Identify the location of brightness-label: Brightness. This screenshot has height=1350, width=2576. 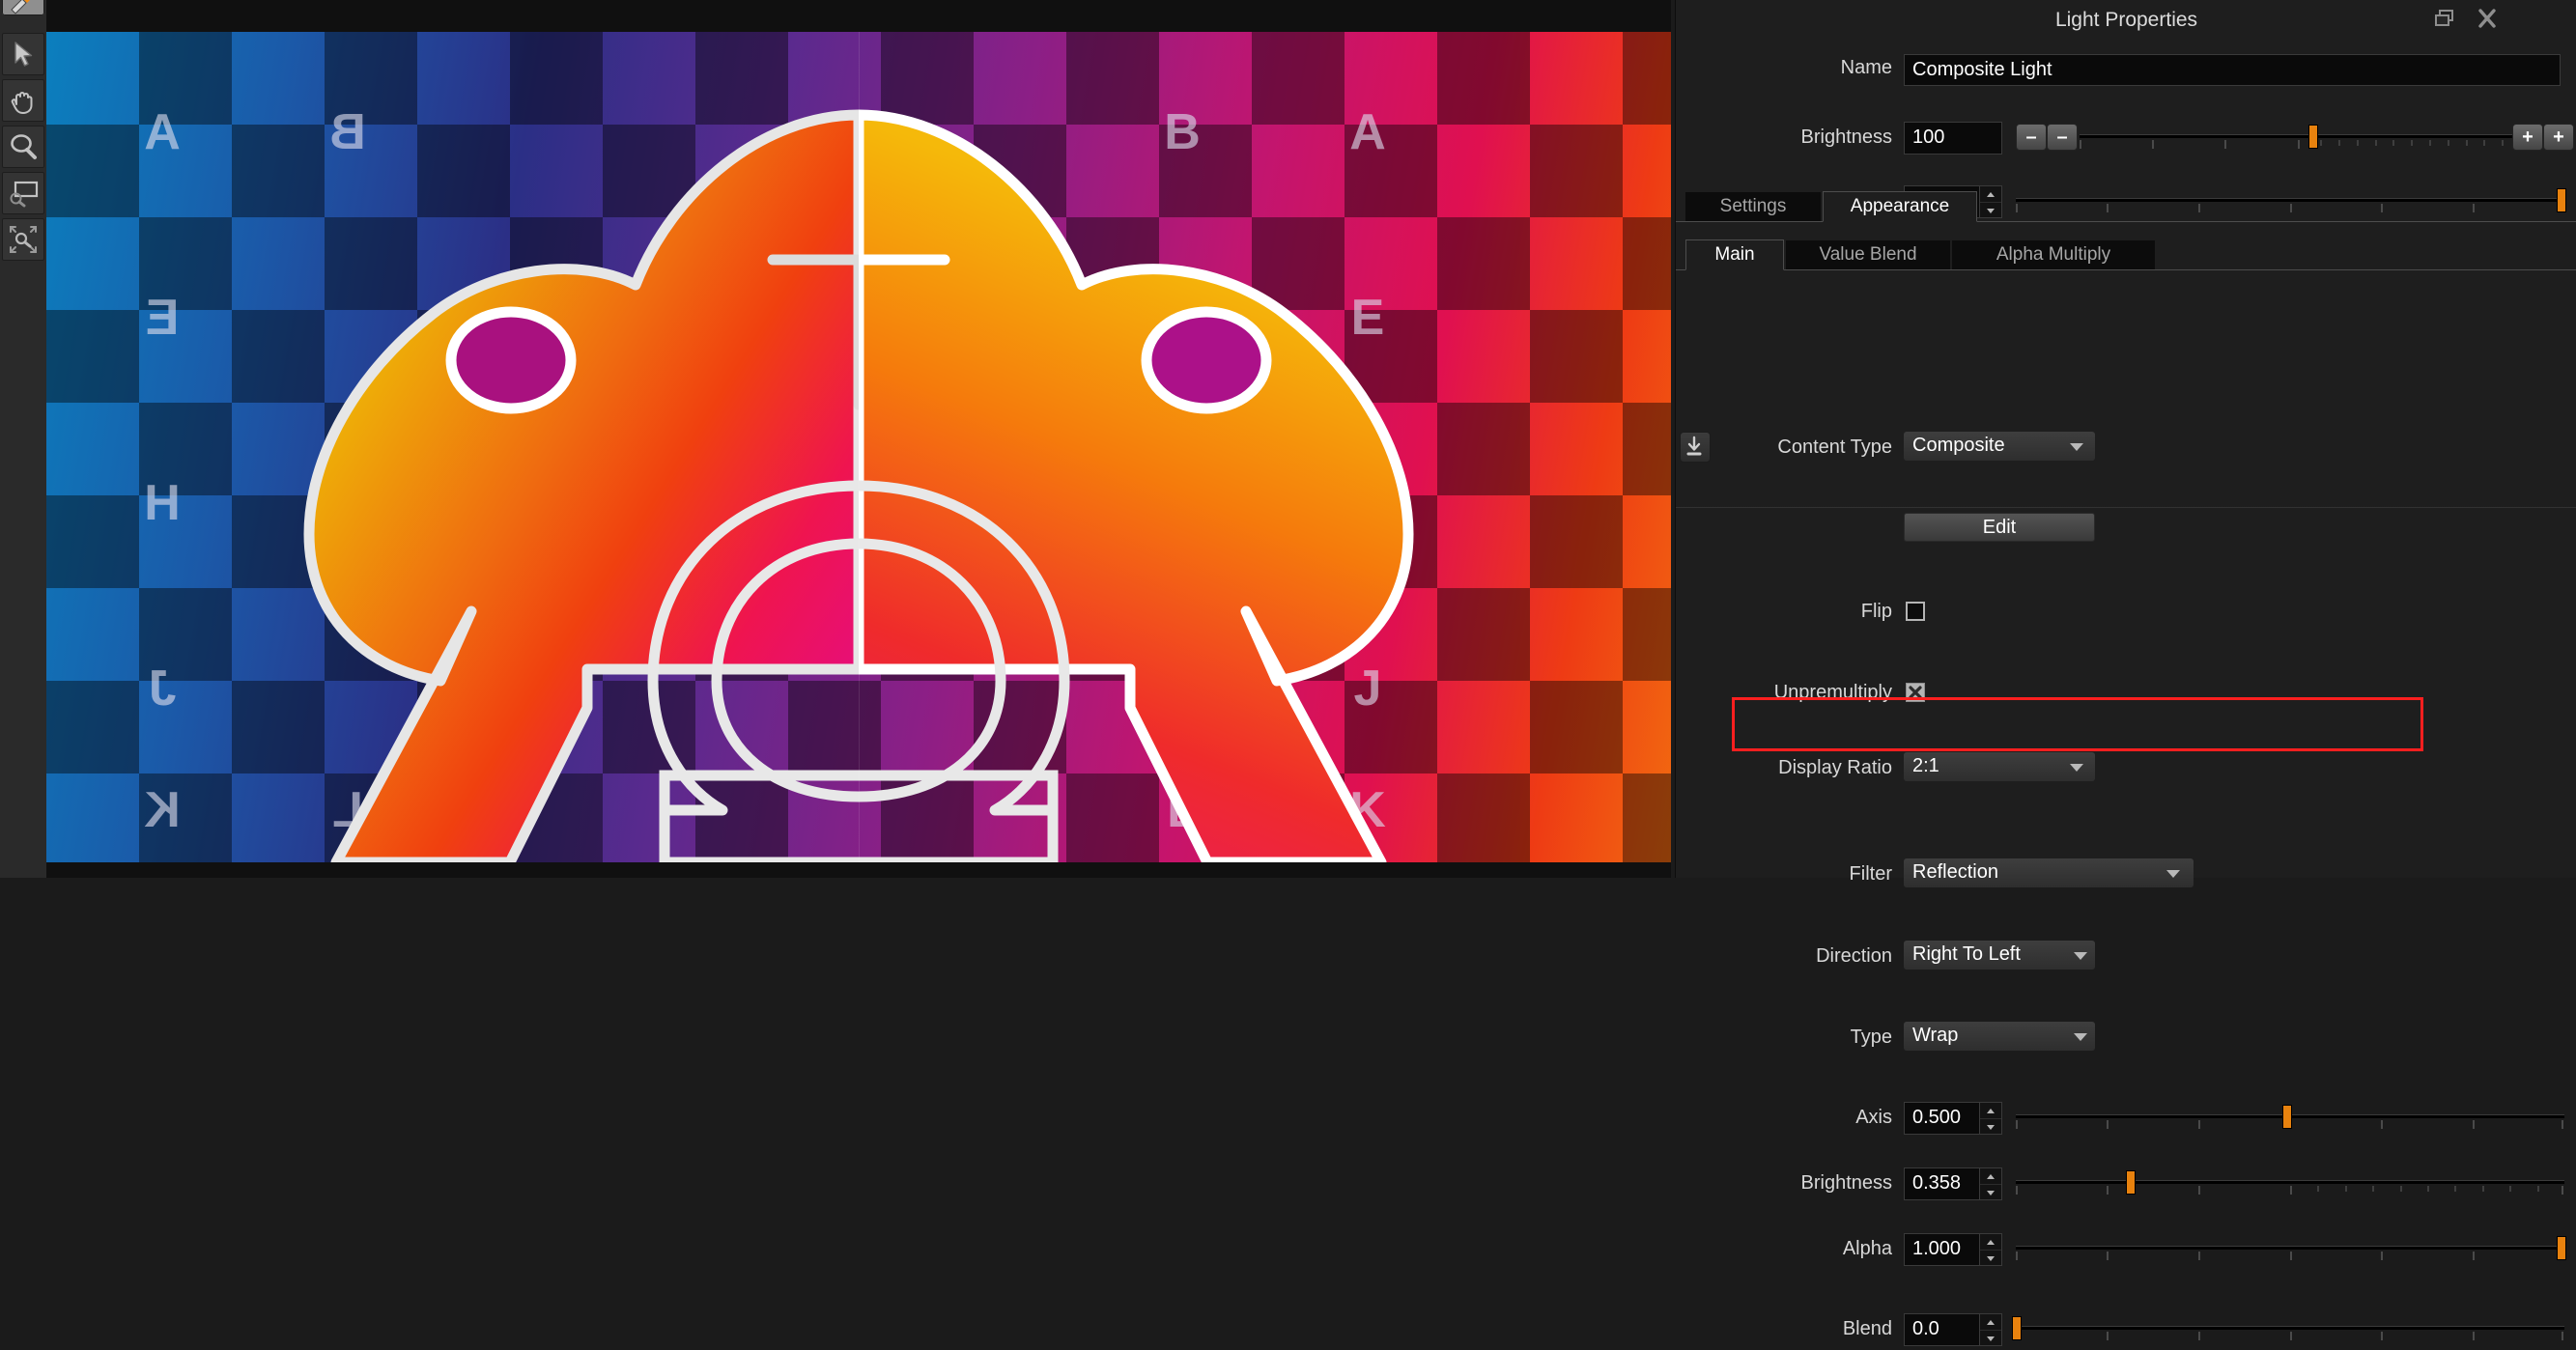
(1846, 1183).